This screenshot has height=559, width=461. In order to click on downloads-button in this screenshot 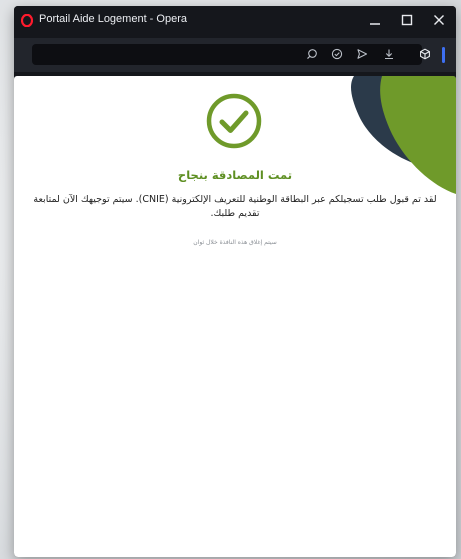, I will do `click(389, 54)`.